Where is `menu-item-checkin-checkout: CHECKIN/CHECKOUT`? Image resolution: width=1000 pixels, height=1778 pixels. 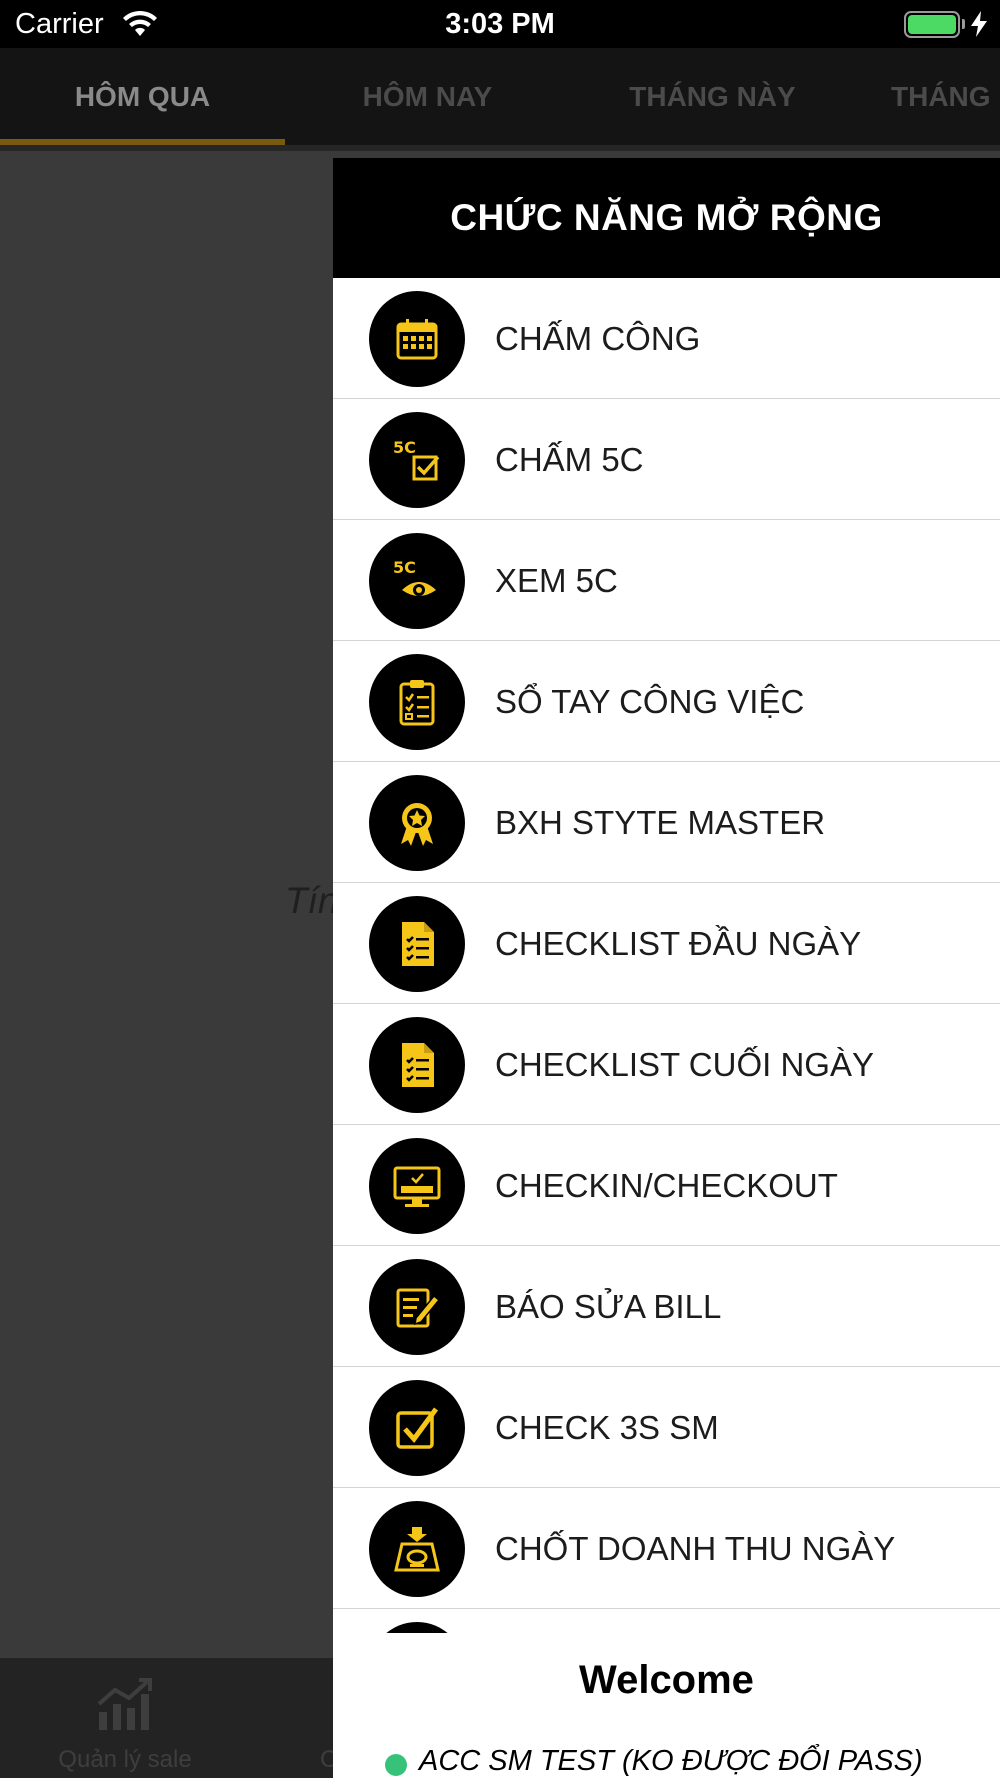 menu-item-checkin-checkout: CHECKIN/CHECKOUT is located at coordinates (666, 1185).